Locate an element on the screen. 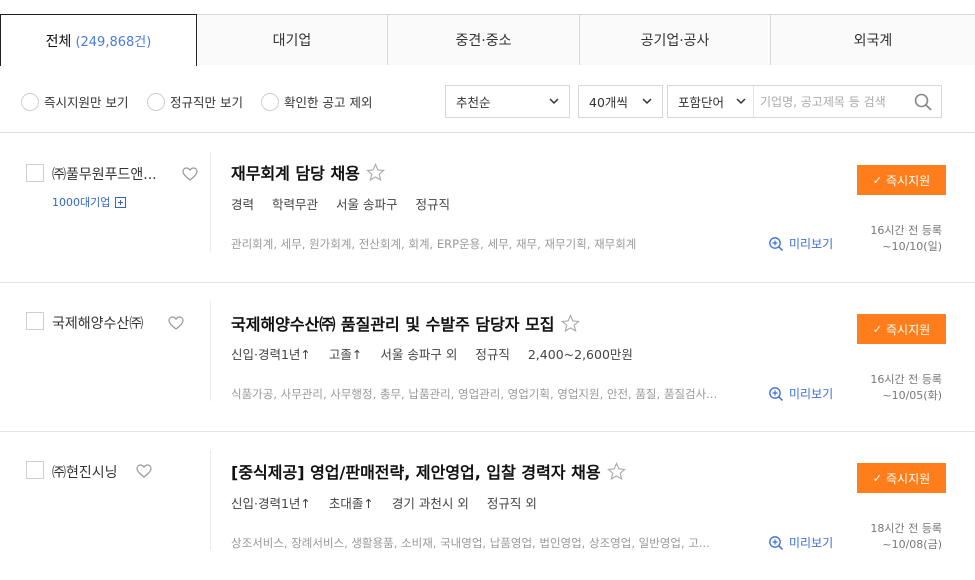  condition-type: 정규직 외 is located at coordinates (511, 503).